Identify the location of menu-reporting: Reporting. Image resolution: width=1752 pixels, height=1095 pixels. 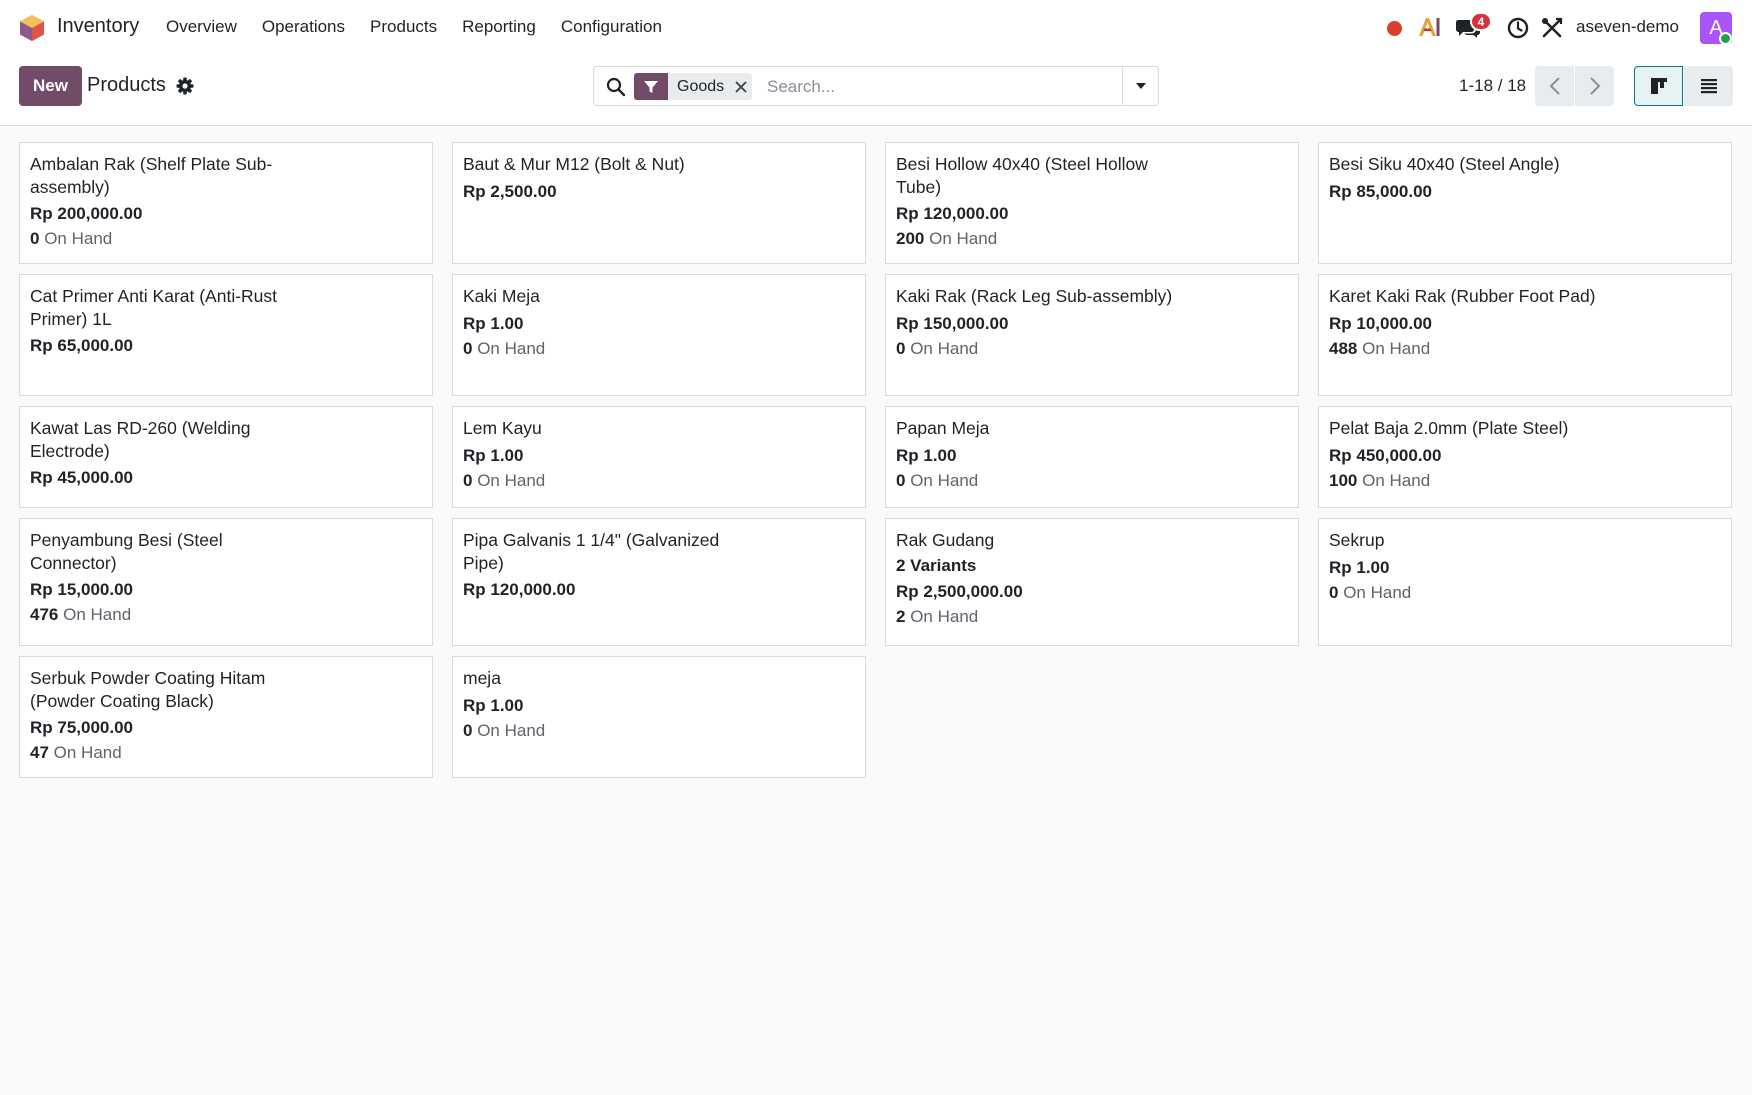
(499, 27).